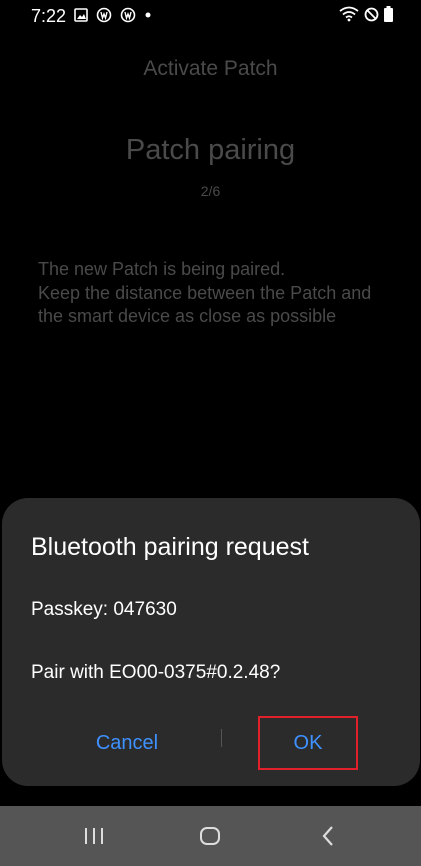 Image resolution: width=421 pixels, height=866 pixels. What do you see at coordinates (349, 14) in the screenshot?
I see `wifi-icon` at bounding box center [349, 14].